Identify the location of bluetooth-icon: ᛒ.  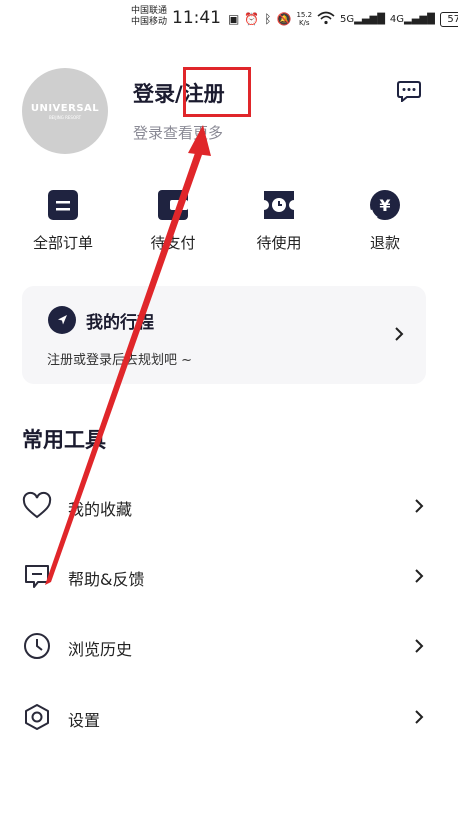
(268, 19).